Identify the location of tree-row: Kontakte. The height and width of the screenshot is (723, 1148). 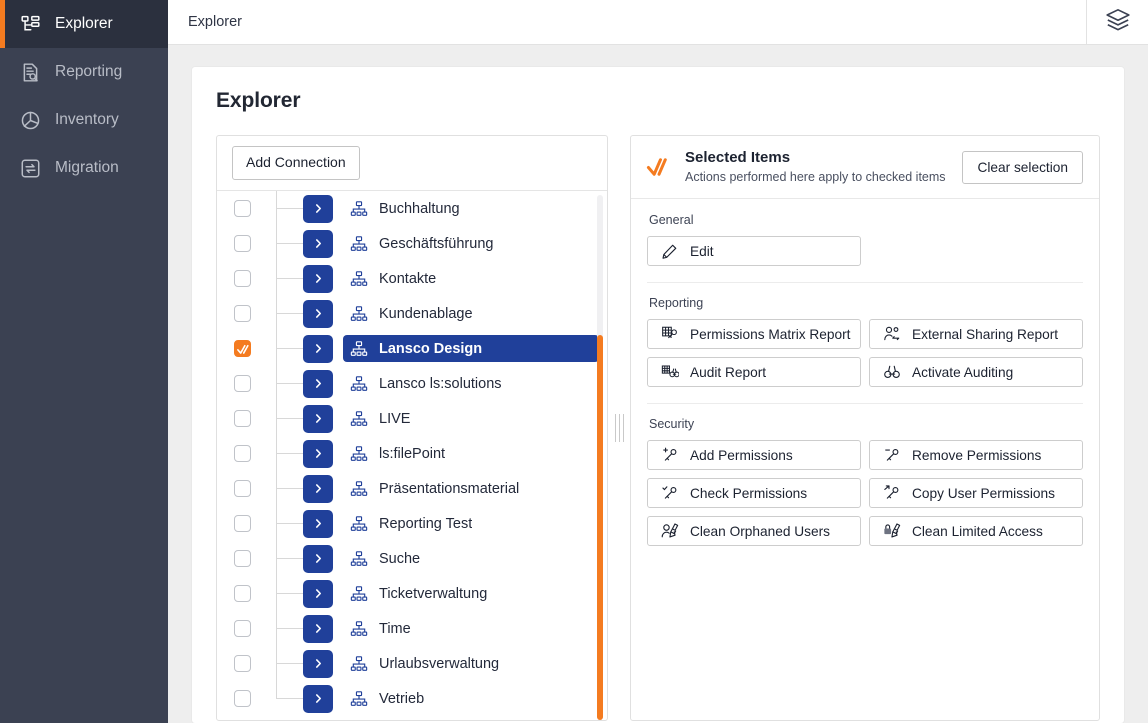
(412, 278).